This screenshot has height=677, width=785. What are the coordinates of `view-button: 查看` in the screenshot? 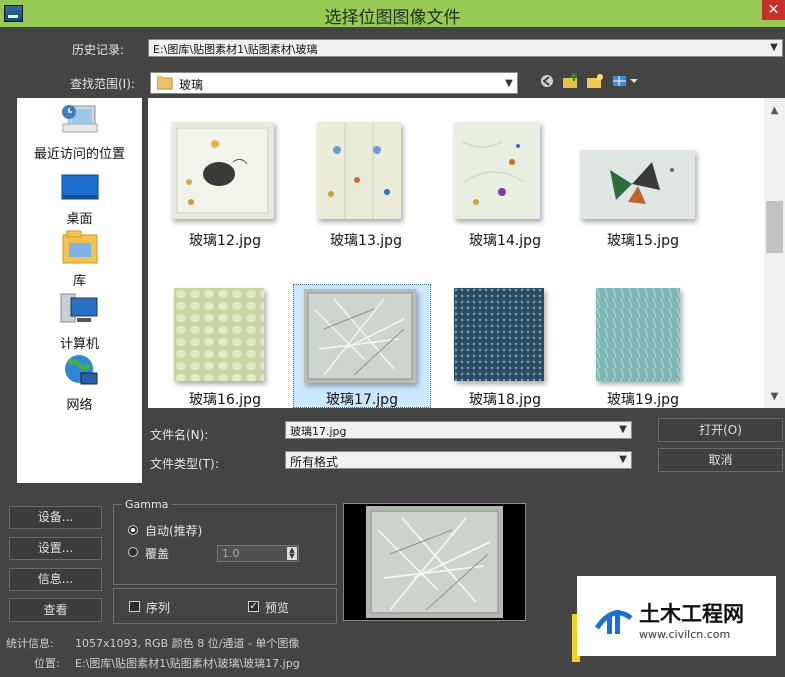 It's located at (55, 610).